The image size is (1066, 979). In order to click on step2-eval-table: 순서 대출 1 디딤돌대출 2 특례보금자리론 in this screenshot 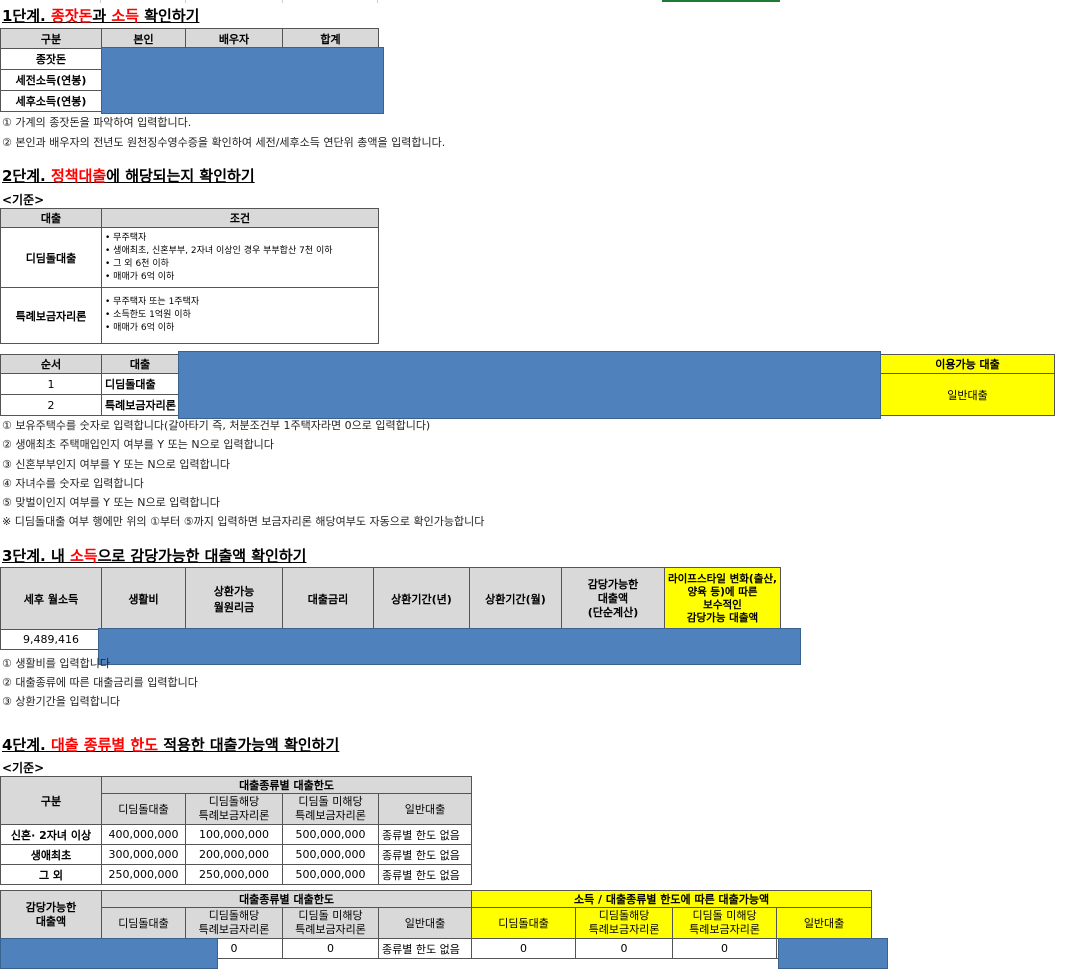, I will do `click(89, 385)`.